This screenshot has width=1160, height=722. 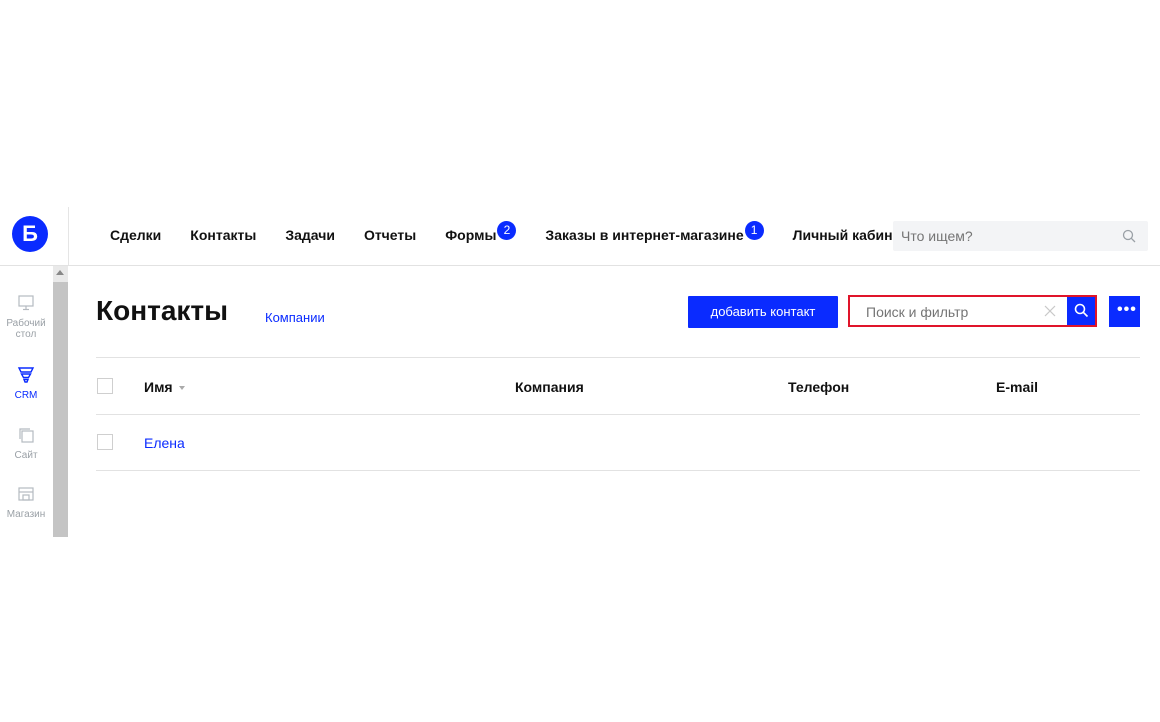 What do you see at coordinates (549, 387) in the screenshot?
I see `column-header-company: Компания` at bounding box center [549, 387].